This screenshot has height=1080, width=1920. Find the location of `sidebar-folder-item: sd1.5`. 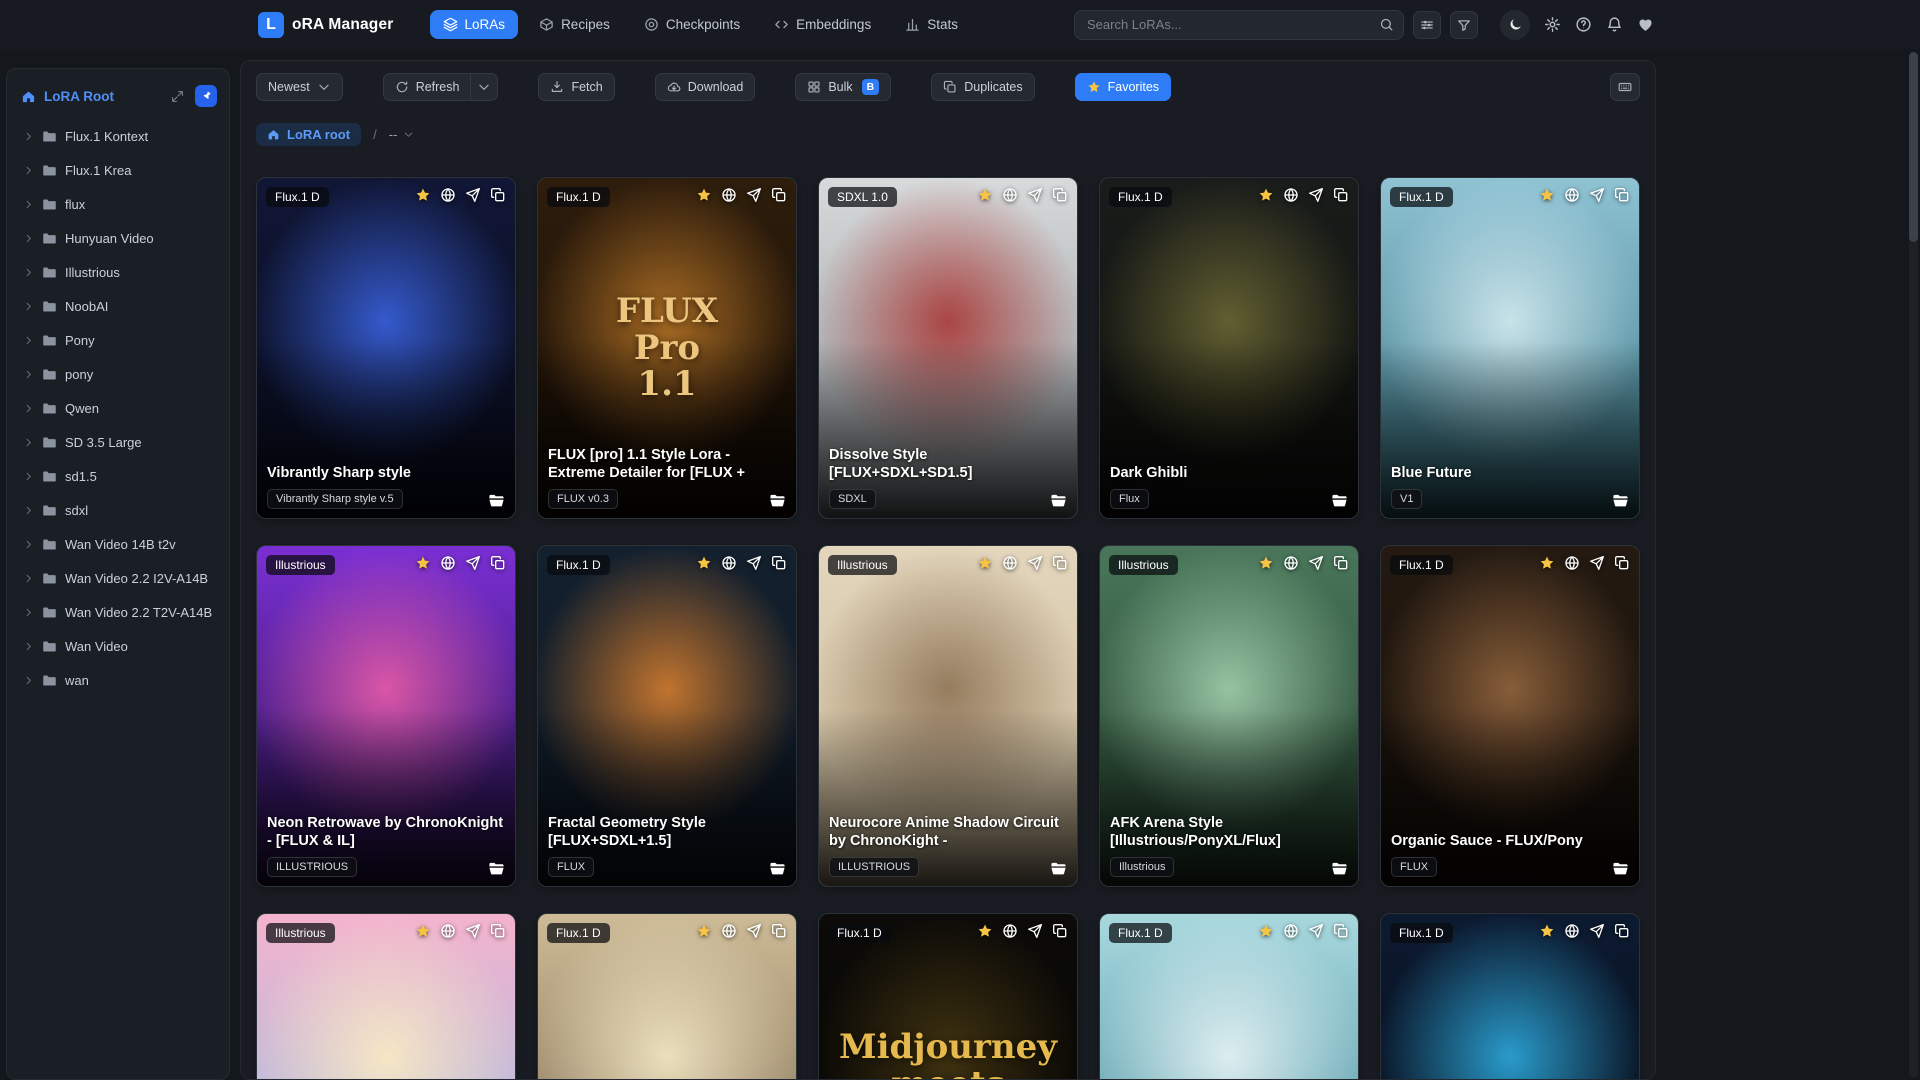

sidebar-folder-item: sd1.5 is located at coordinates (118, 476).